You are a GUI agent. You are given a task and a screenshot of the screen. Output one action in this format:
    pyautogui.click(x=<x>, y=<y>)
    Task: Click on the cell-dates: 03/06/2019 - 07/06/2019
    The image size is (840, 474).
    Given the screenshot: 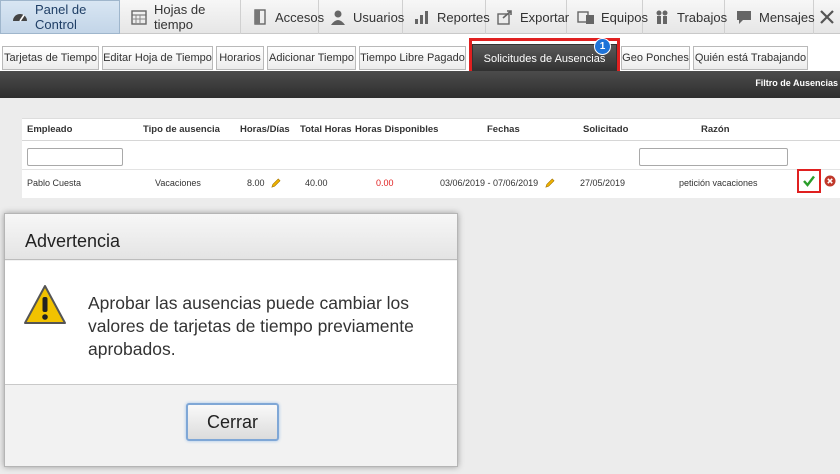 What is the action you would take?
    pyautogui.click(x=497, y=183)
    